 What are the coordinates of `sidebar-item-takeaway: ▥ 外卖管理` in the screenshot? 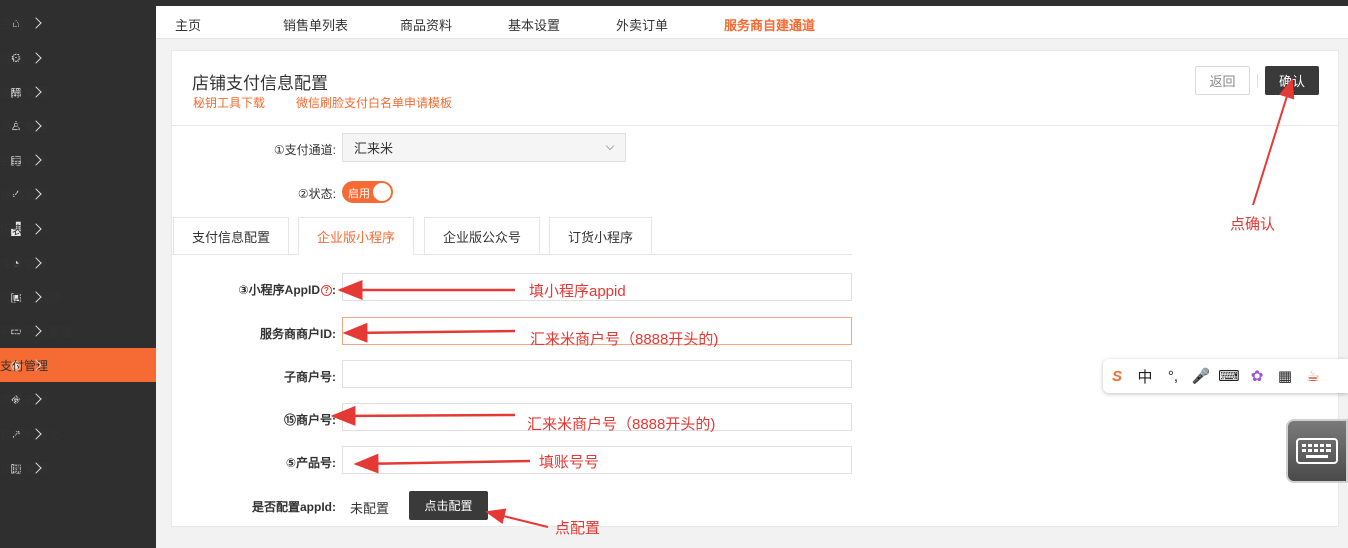 It's located at (78, 468).